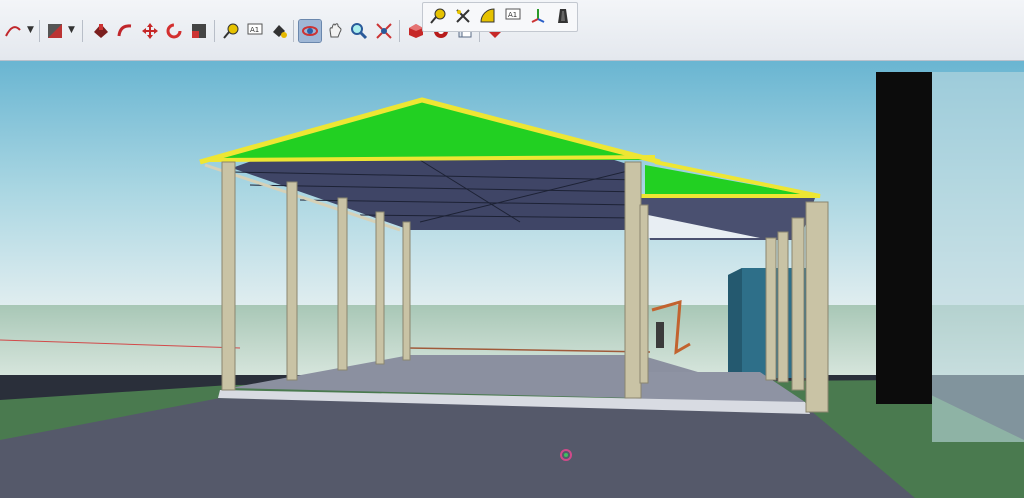 The image size is (1024, 498). What do you see at coordinates (174, 31) in the screenshot?
I see `rotate-icon` at bounding box center [174, 31].